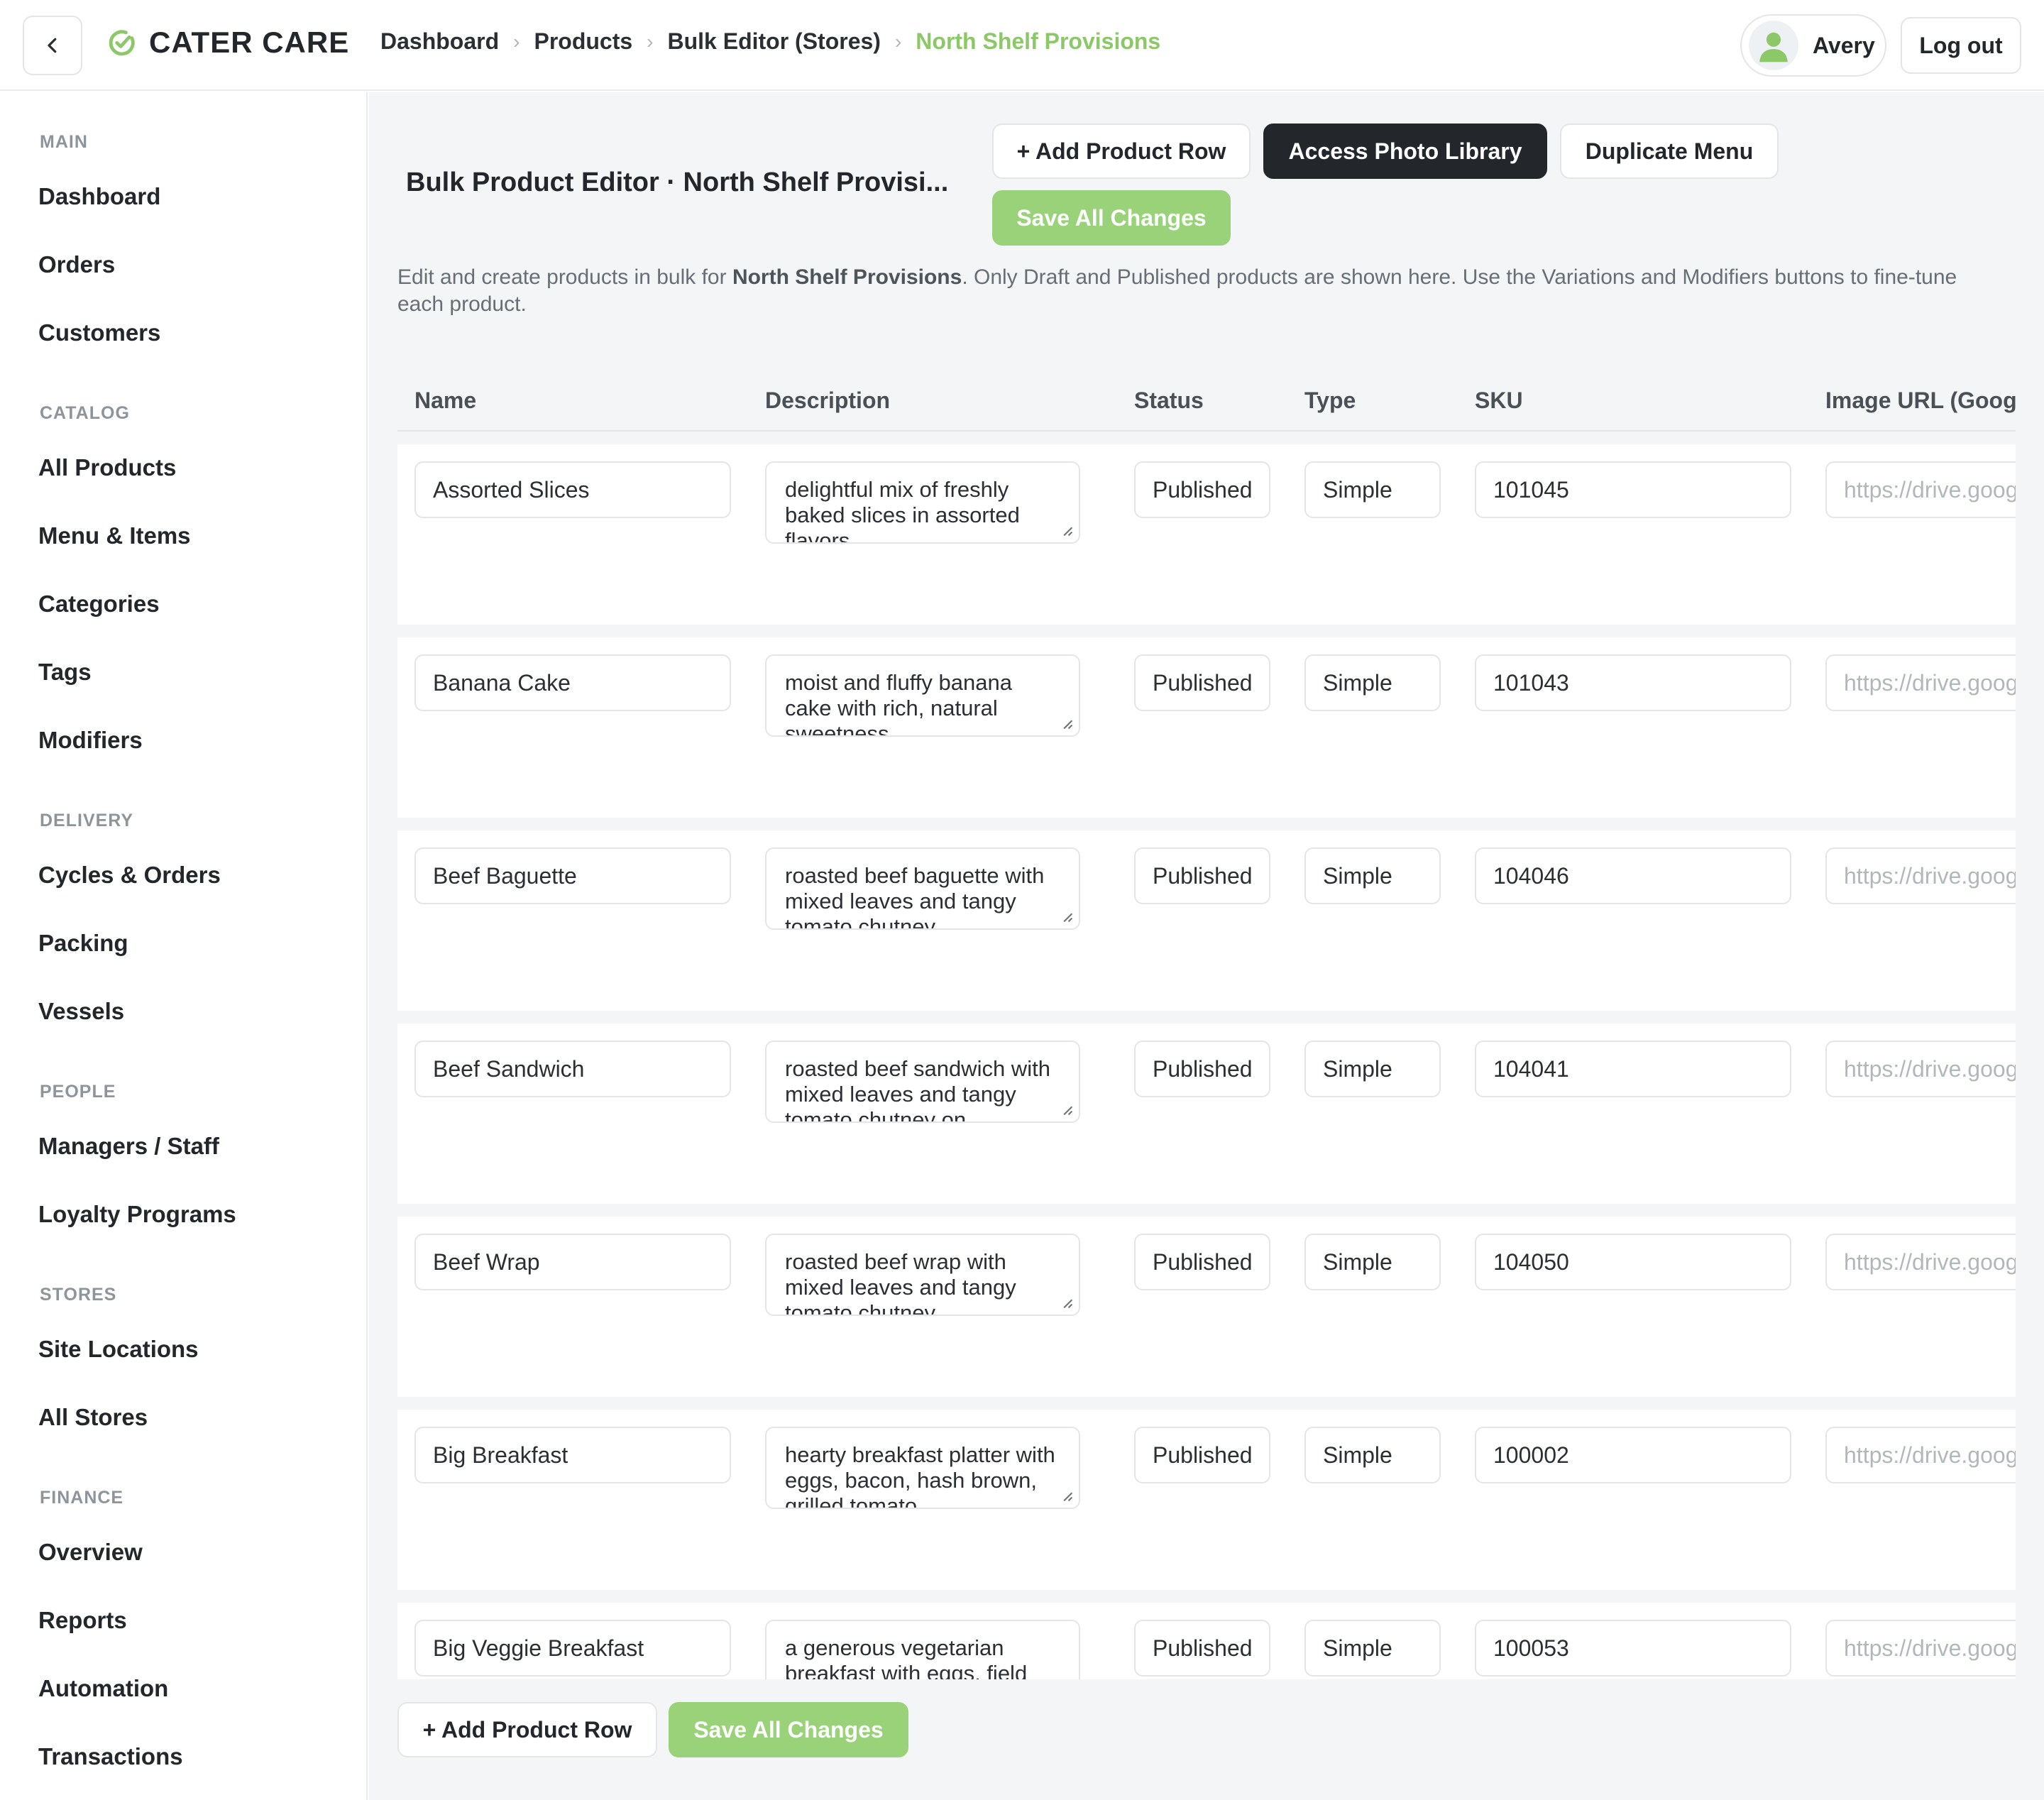 Image resolution: width=2044 pixels, height=1800 pixels. What do you see at coordinates (1633, 1648) in the screenshot?
I see `sku-input: 100053` at bounding box center [1633, 1648].